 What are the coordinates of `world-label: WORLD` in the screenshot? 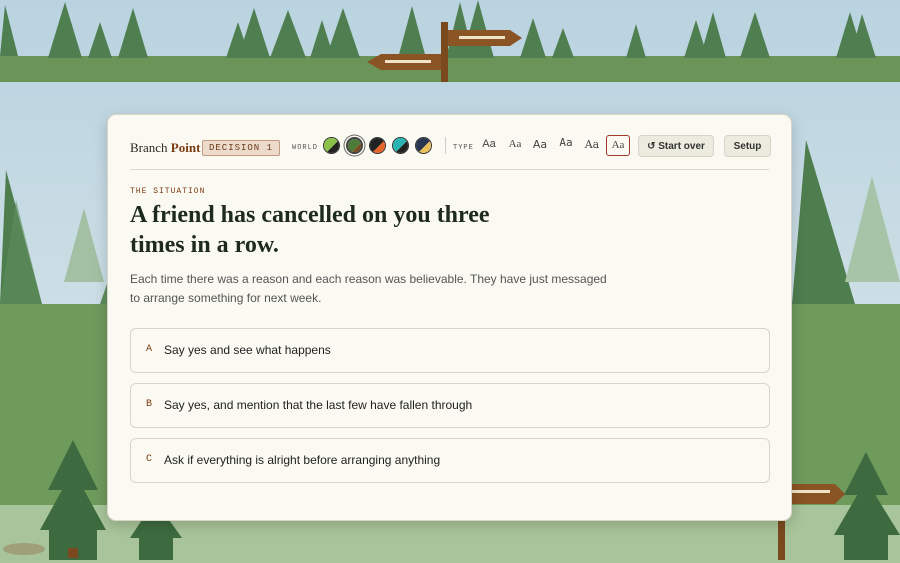 It's located at (305, 148).